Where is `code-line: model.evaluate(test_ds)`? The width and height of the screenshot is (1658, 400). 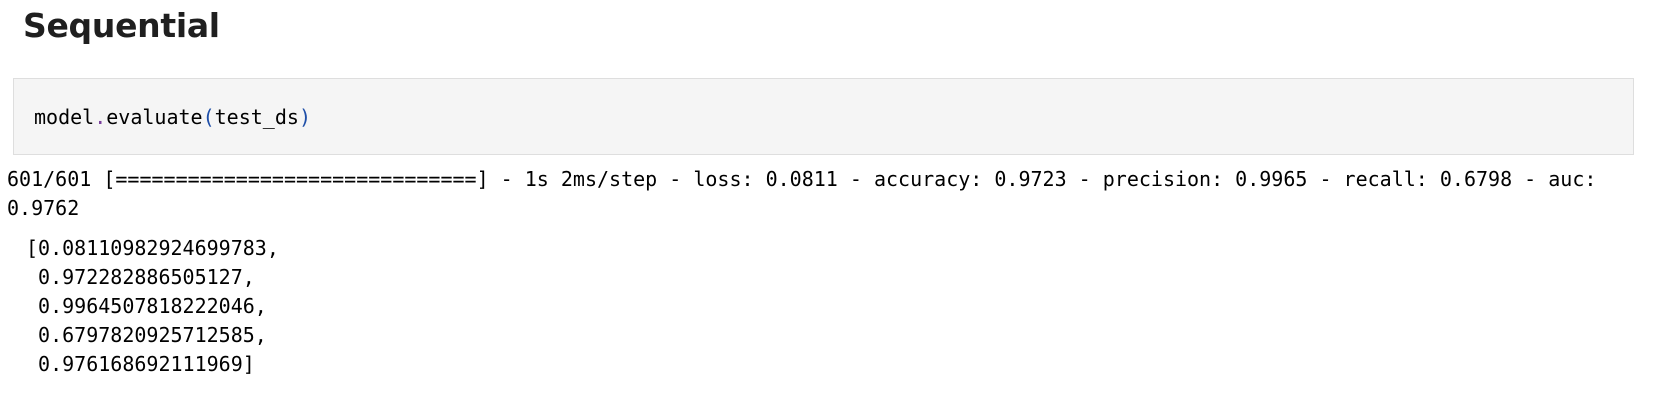 code-line: model.evaluate(test_ds) is located at coordinates (172, 117).